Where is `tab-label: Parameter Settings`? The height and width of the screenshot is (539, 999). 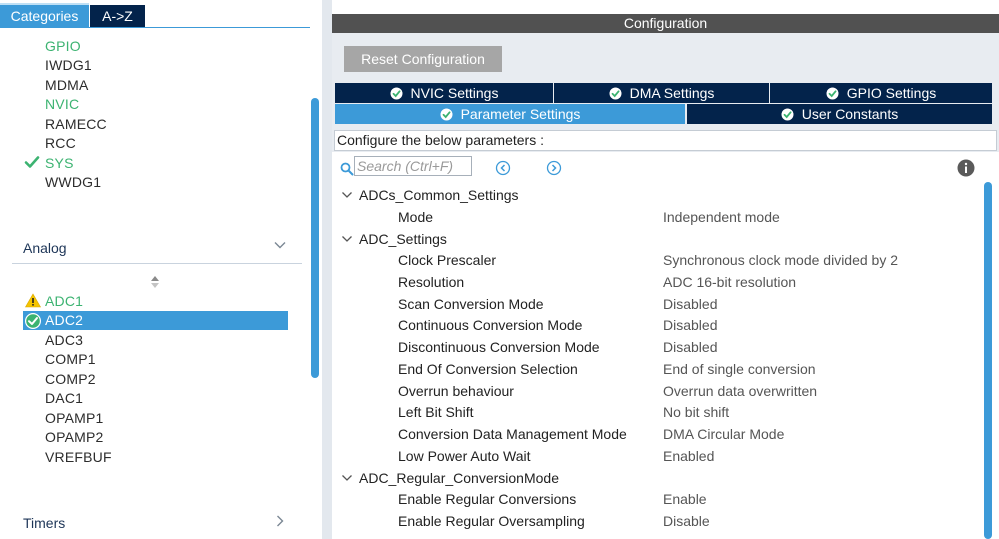
tab-label: Parameter Settings is located at coordinates (520, 114).